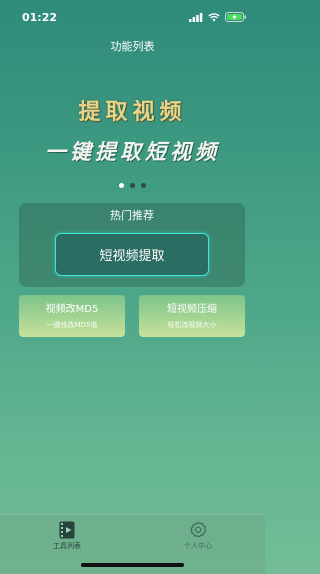 The height and width of the screenshot is (574, 320). What do you see at coordinates (72, 309) in the screenshot?
I see `card-title: 视频改MD5` at bounding box center [72, 309].